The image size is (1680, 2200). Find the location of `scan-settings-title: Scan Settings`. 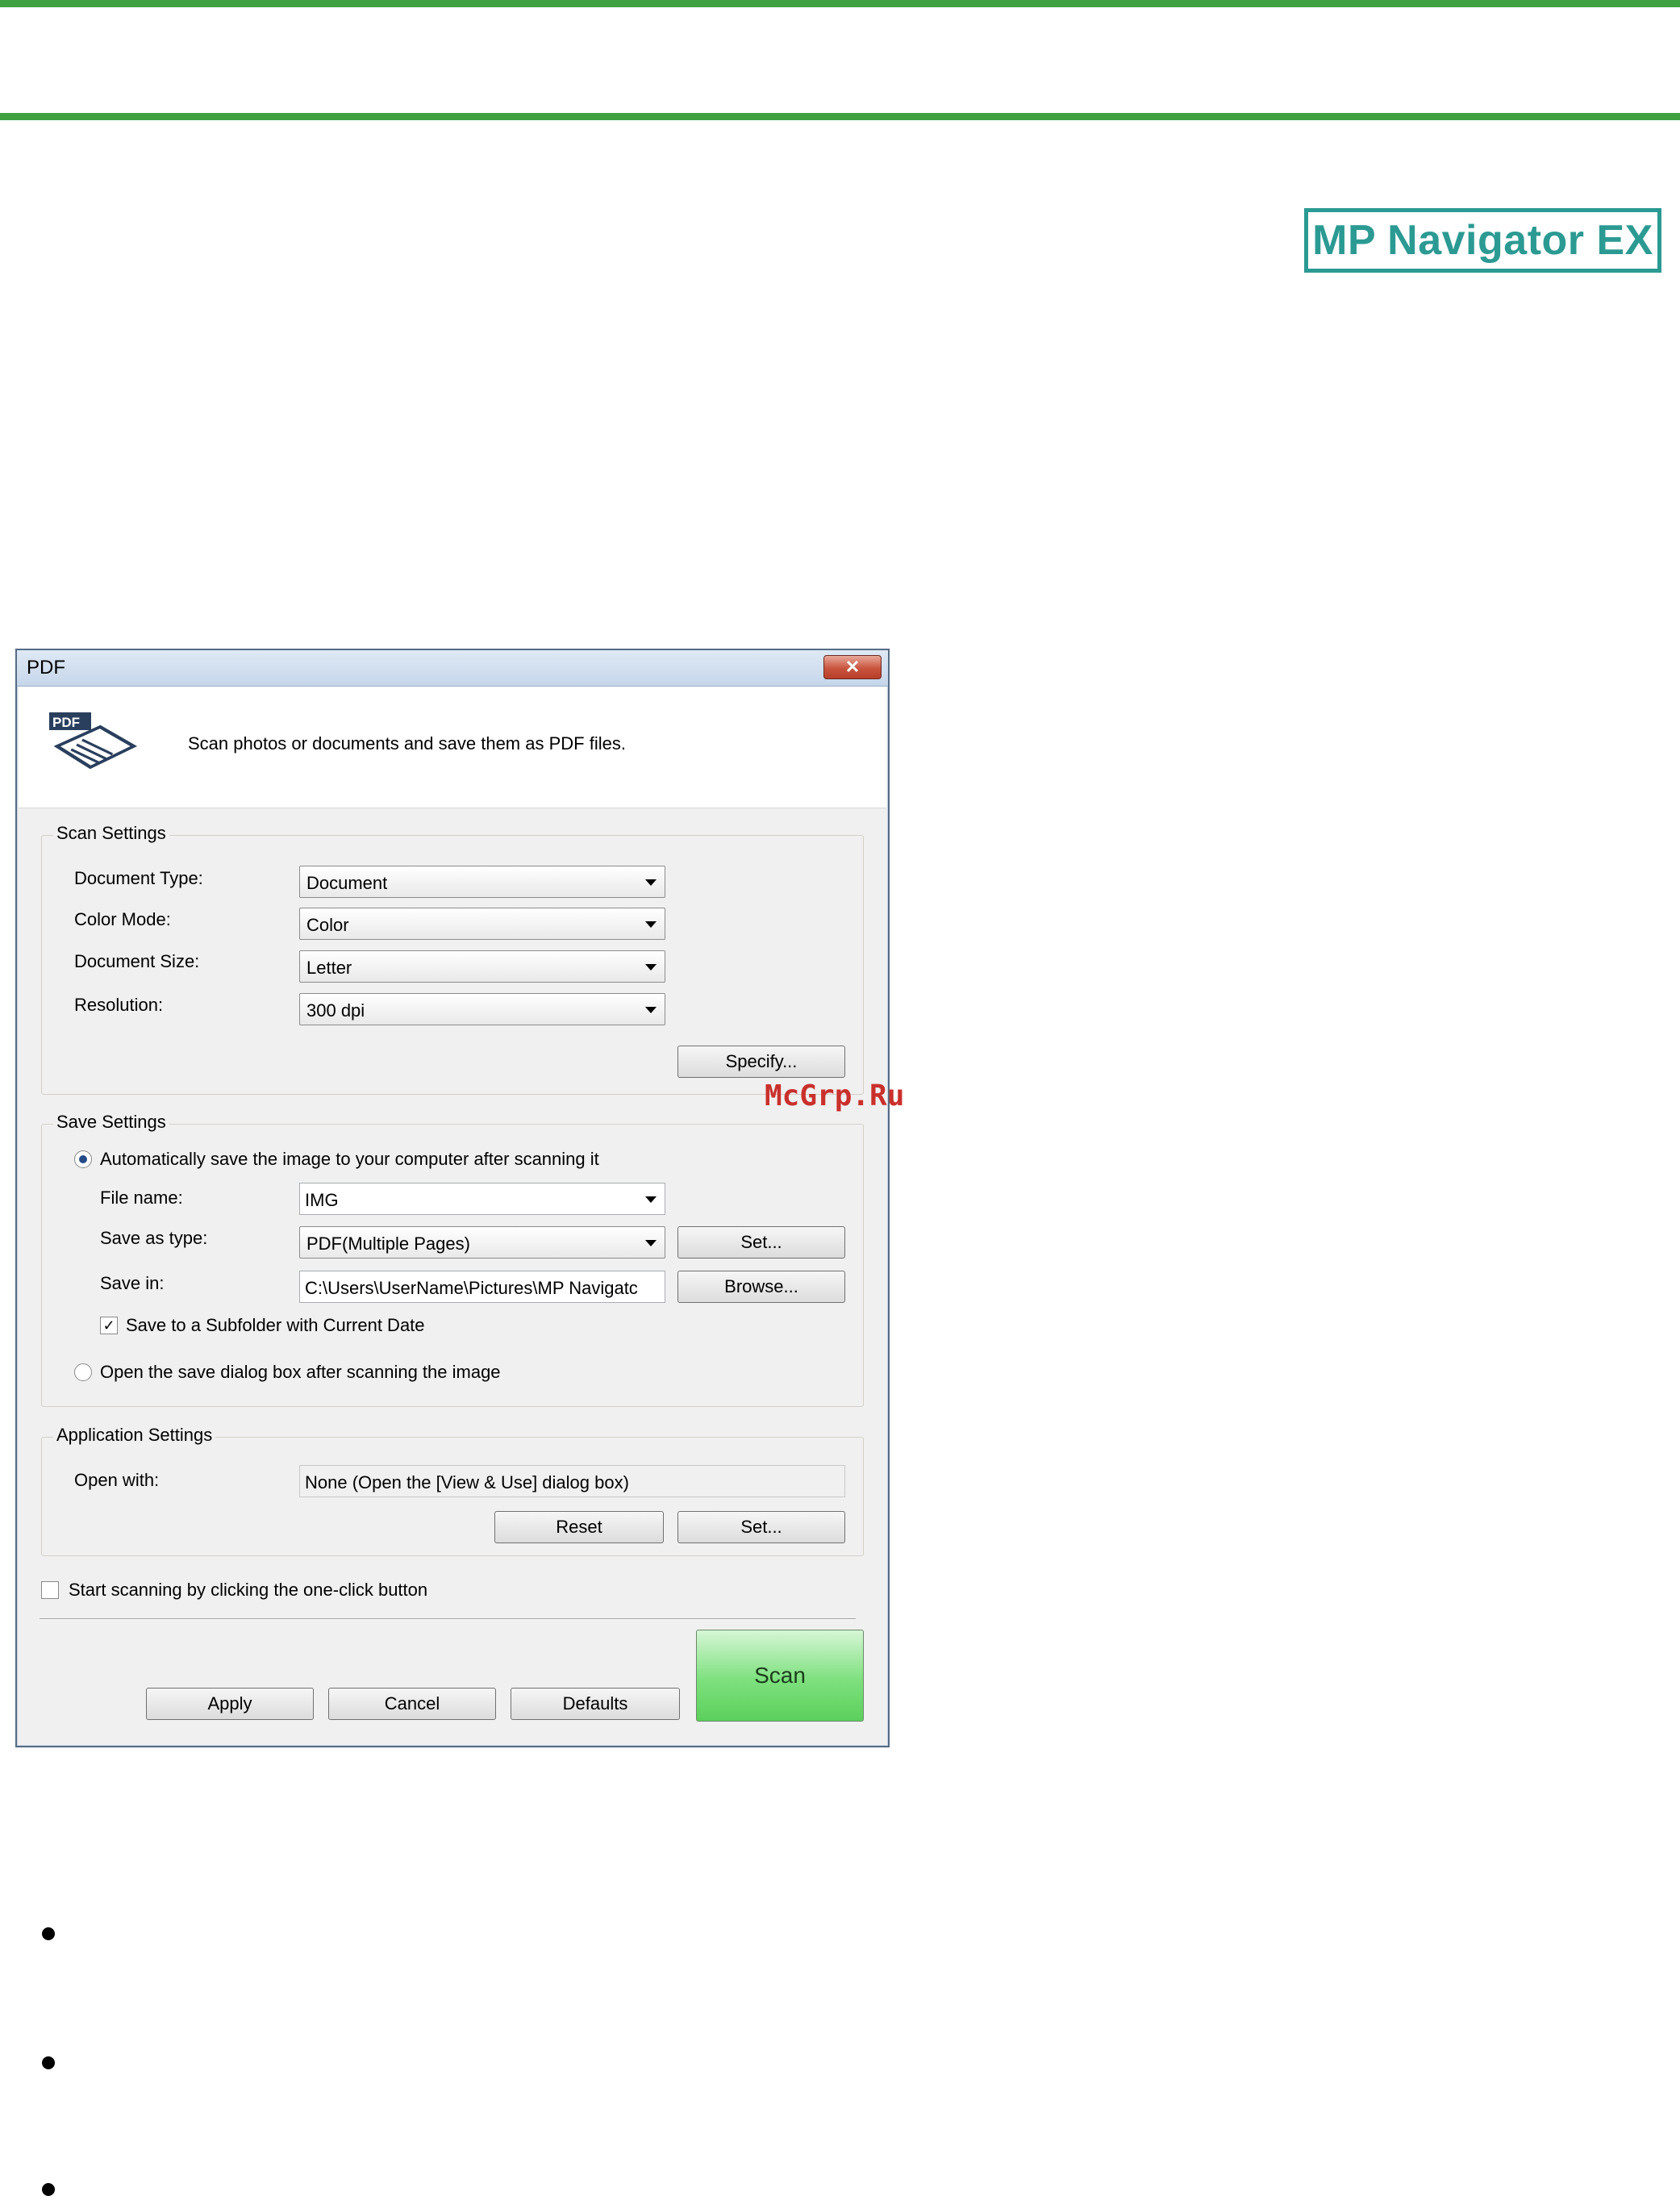

scan-settings-title: Scan Settings is located at coordinates (111, 833).